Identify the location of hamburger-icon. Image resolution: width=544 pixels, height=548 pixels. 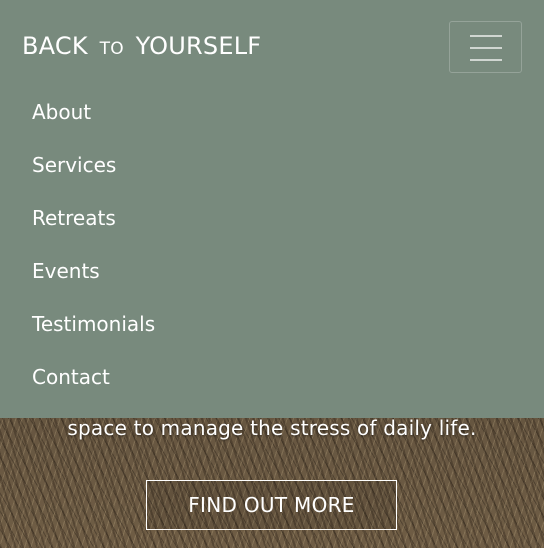
(486, 48).